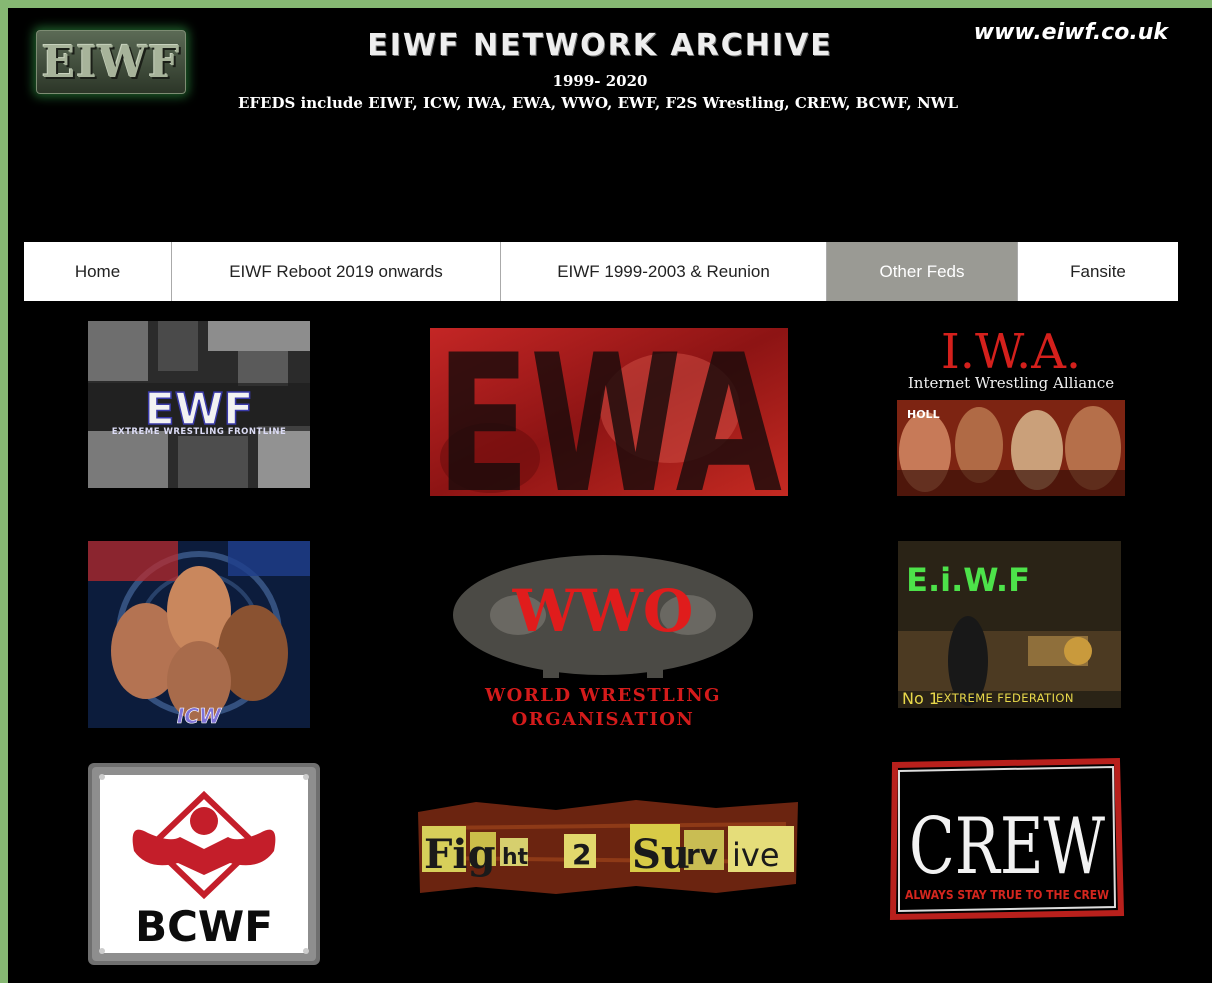 The height and width of the screenshot is (983, 1212). I want to click on ewf-tagline: EXTREME WRESTLING FRONTLINE, so click(199, 432).